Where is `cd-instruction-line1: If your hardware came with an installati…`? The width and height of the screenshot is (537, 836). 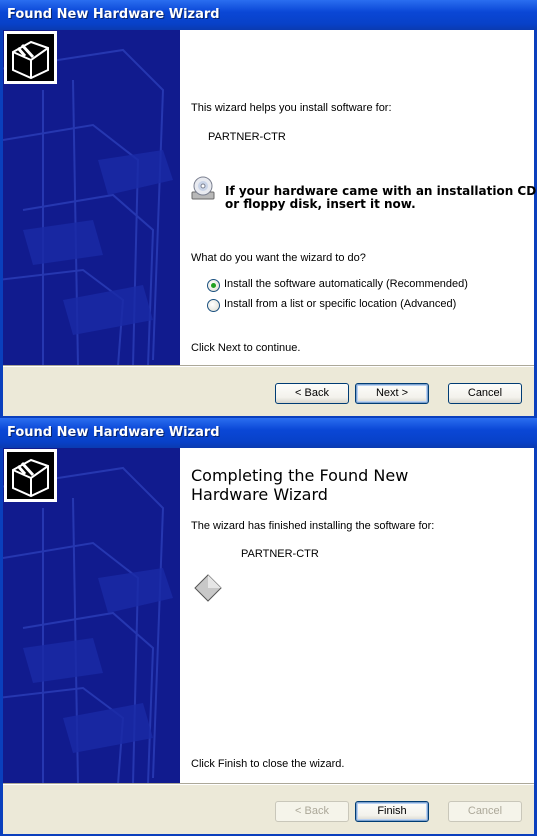 cd-instruction-line1: If your hardware came with an installati… is located at coordinates (381, 191).